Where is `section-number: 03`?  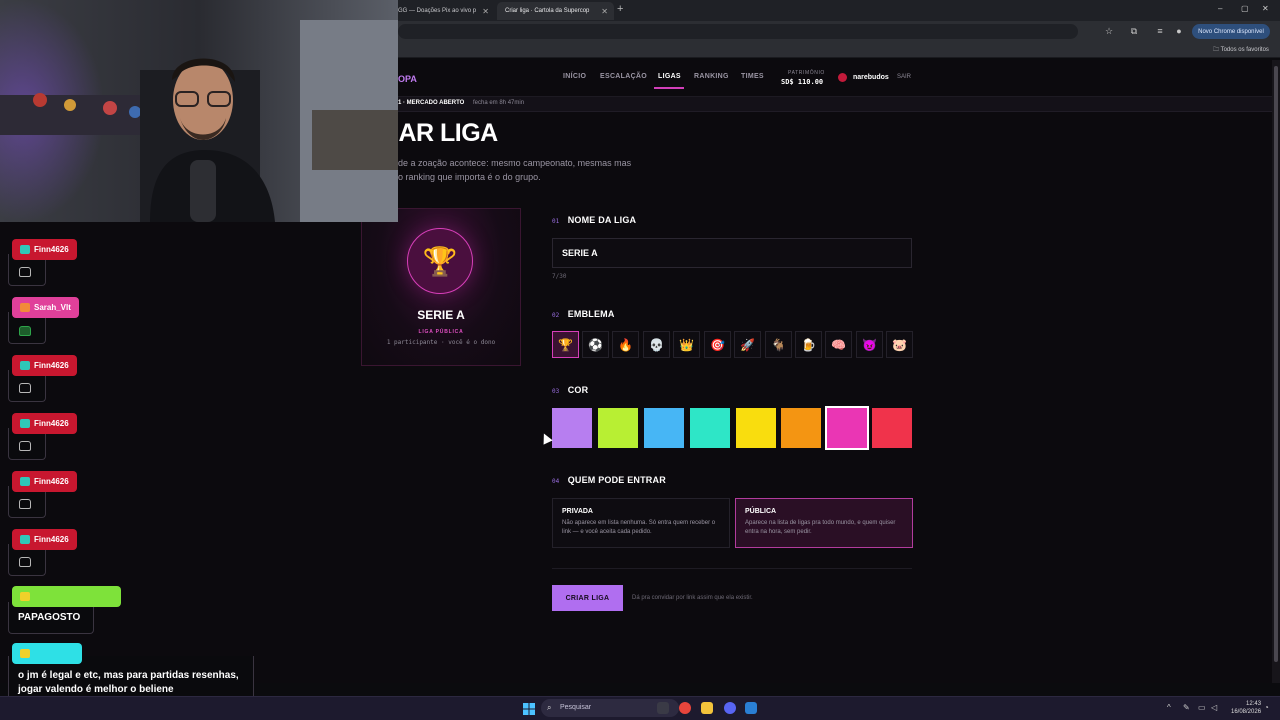 section-number: 03 is located at coordinates (556, 391).